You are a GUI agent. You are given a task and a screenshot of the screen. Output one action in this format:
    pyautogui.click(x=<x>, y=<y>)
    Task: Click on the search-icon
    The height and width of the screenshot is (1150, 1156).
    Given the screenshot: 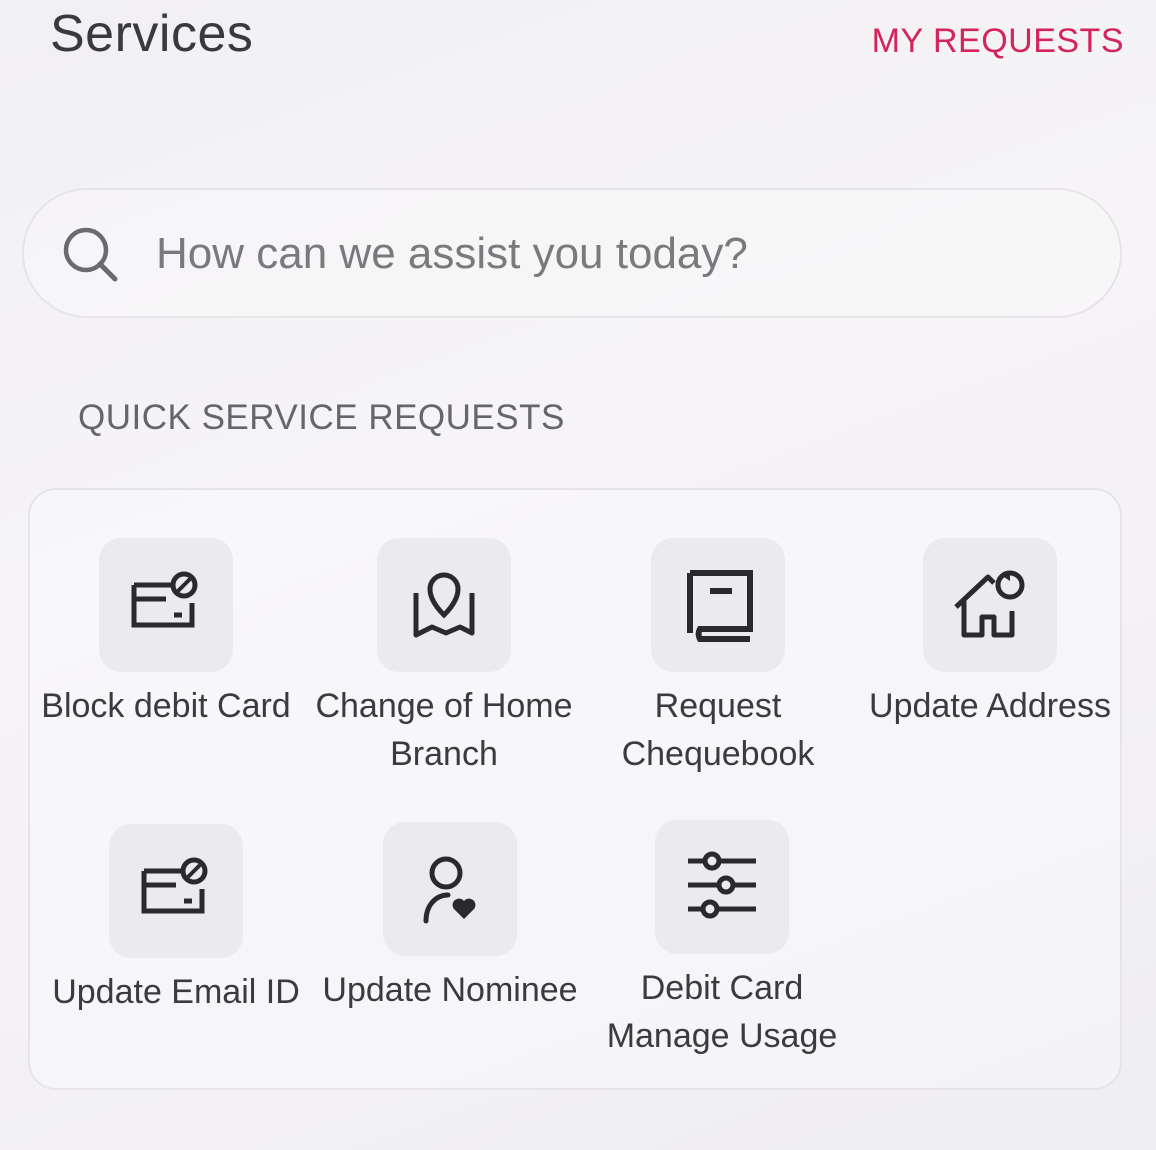 What is the action you would take?
    pyautogui.click(x=90, y=254)
    